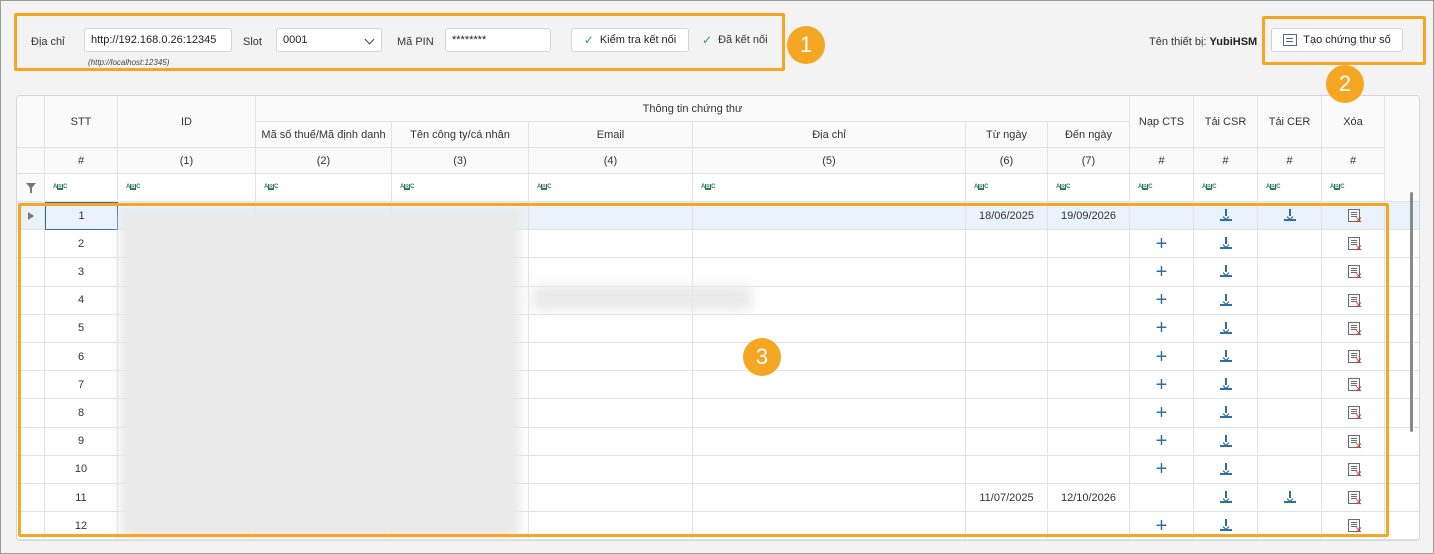 The image size is (1434, 554). Describe the element at coordinates (1226, 188) in the screenshot. I see `filter-cell-csr: ABC` at that location.